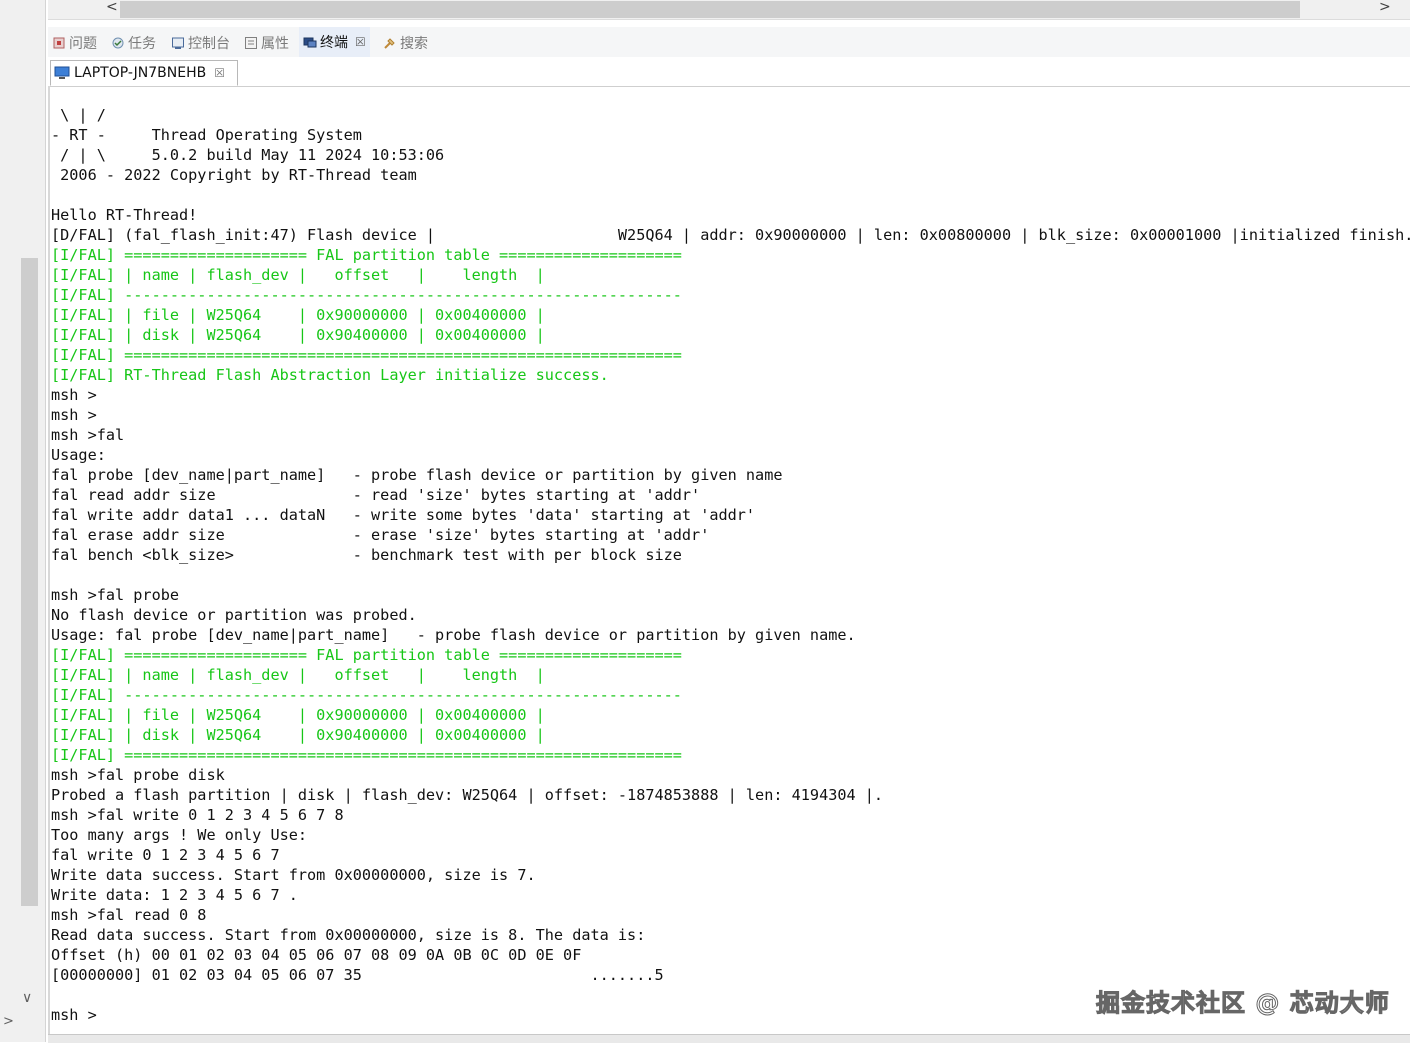 The width and height of the screenshot is (1410, 1043). What do you see at coordinates (710, 9) in the screenshot?
I see `horizontal-scrollbar-thumb` at bounding box center [710, 9].